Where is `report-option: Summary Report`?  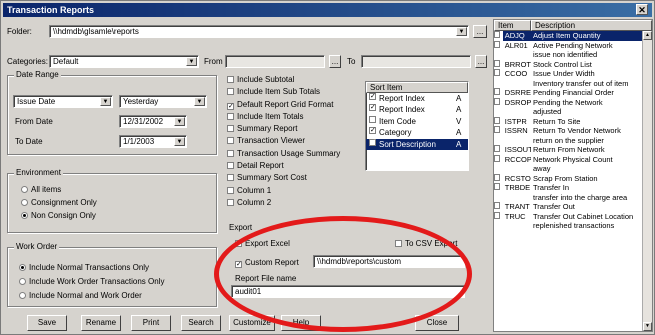 report-option: Summary Report is located at coordinates (294, 130).